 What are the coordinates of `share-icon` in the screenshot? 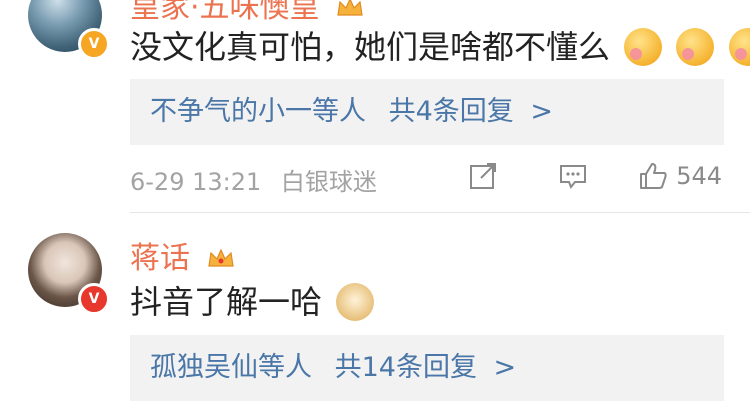 It's located at (483, 176).